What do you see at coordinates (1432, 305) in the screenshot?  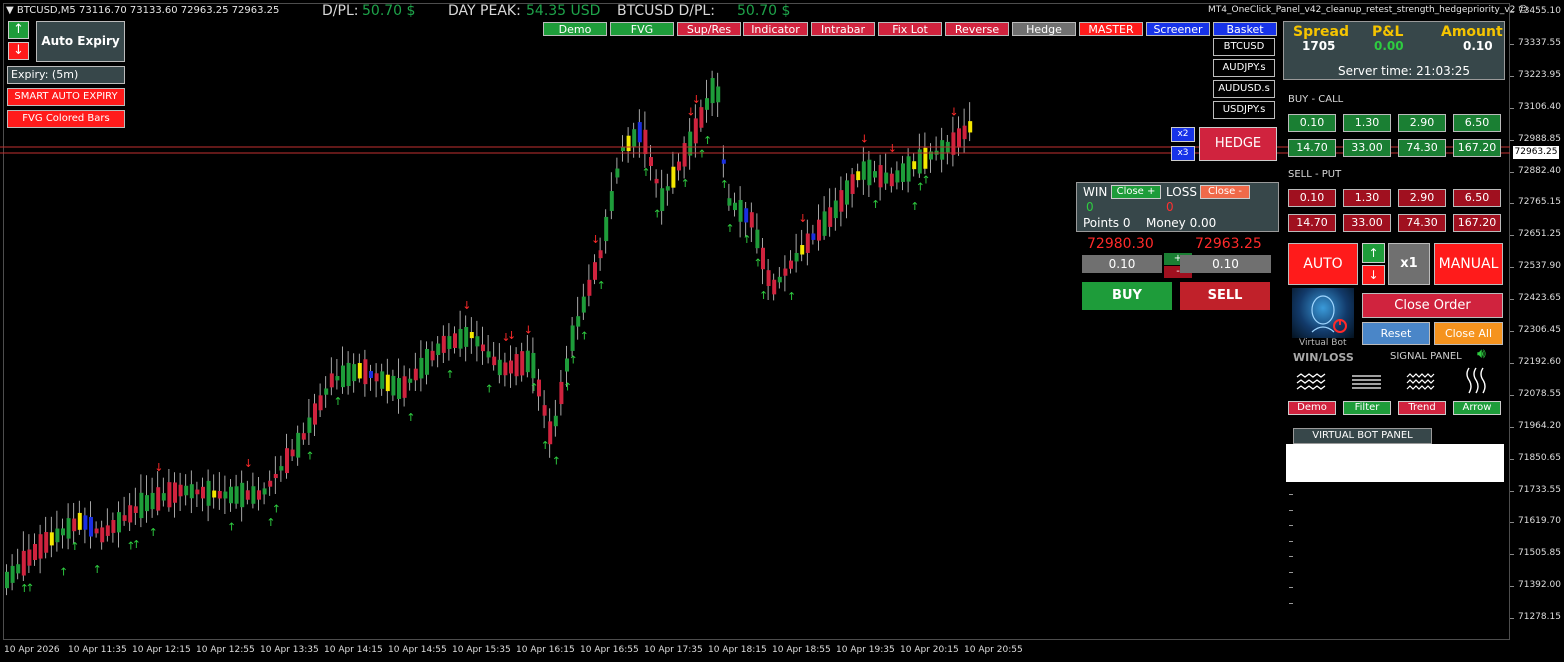 I see `close-order-button: Close Order` at bounding box center [1432, 305].